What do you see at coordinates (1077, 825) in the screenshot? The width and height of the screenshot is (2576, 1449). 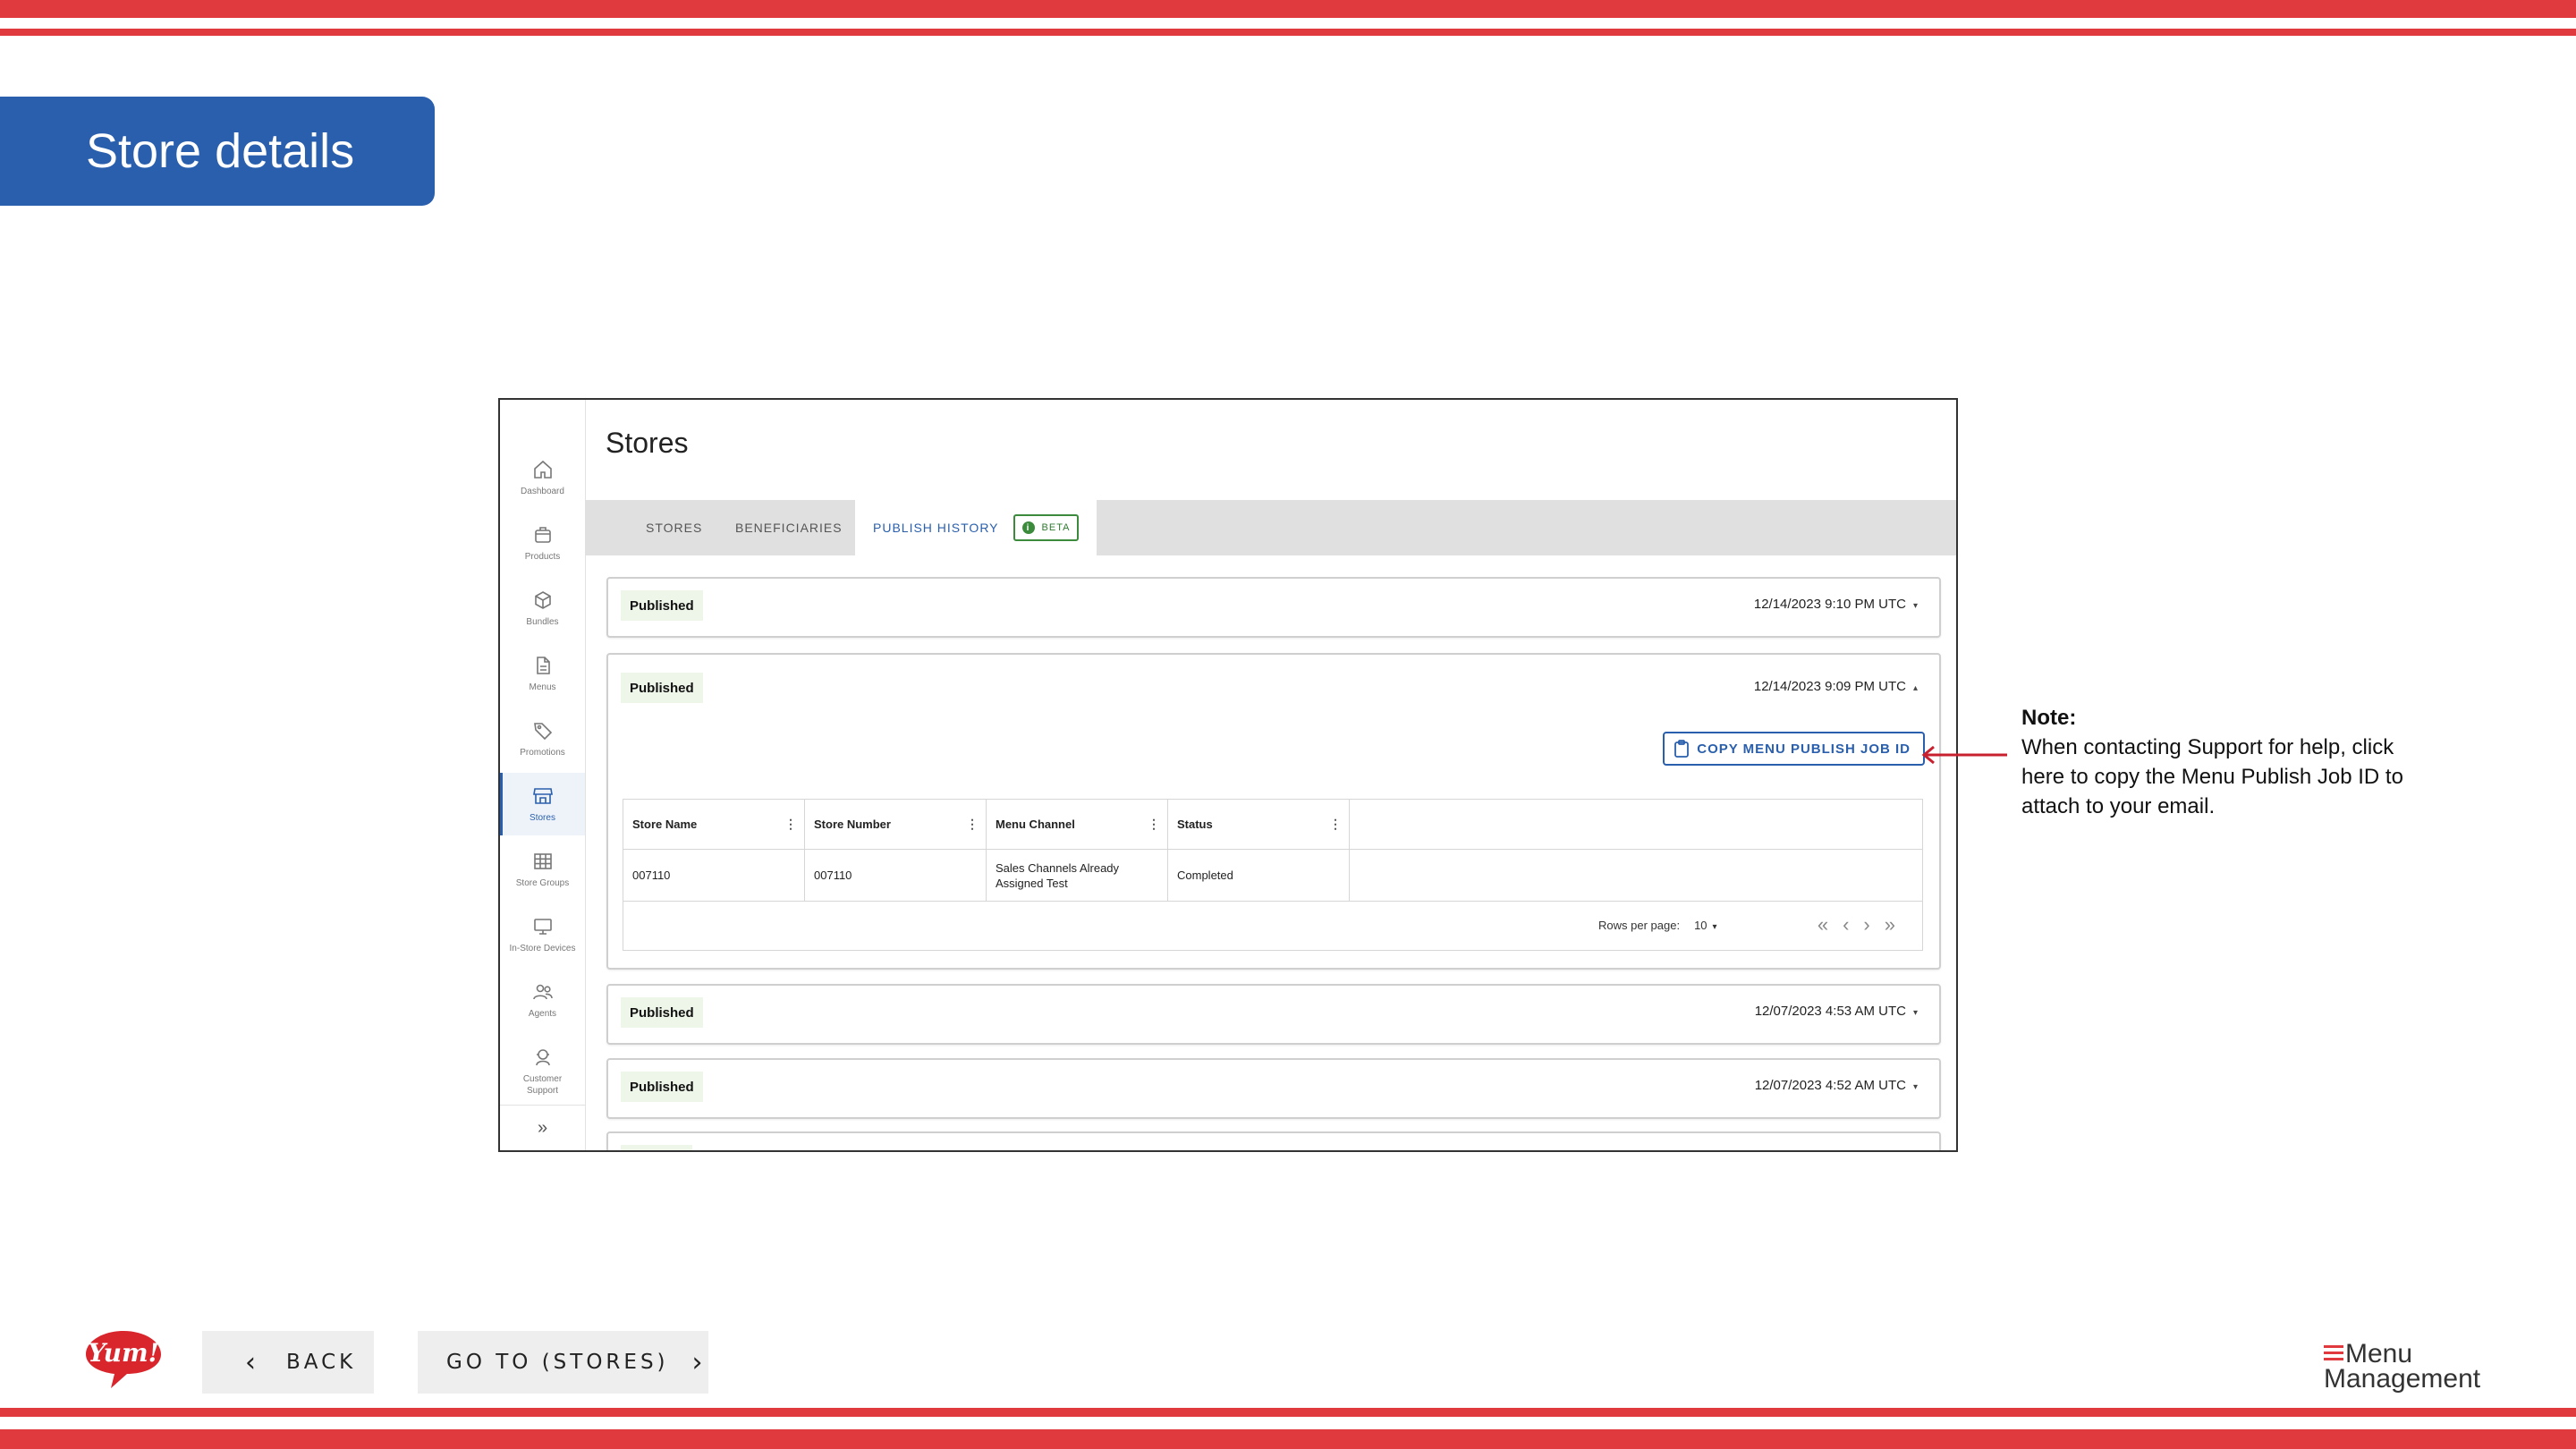 I see `column-header-menu-channel: Menu Channel ⋮` at bounding box center [1077, 825].